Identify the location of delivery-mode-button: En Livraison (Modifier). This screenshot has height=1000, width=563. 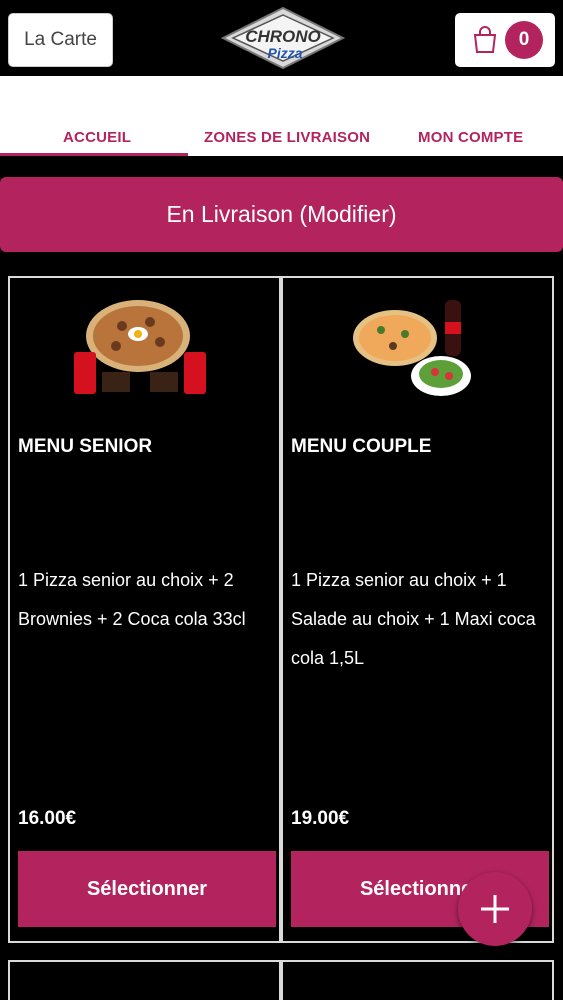
(281, 214).